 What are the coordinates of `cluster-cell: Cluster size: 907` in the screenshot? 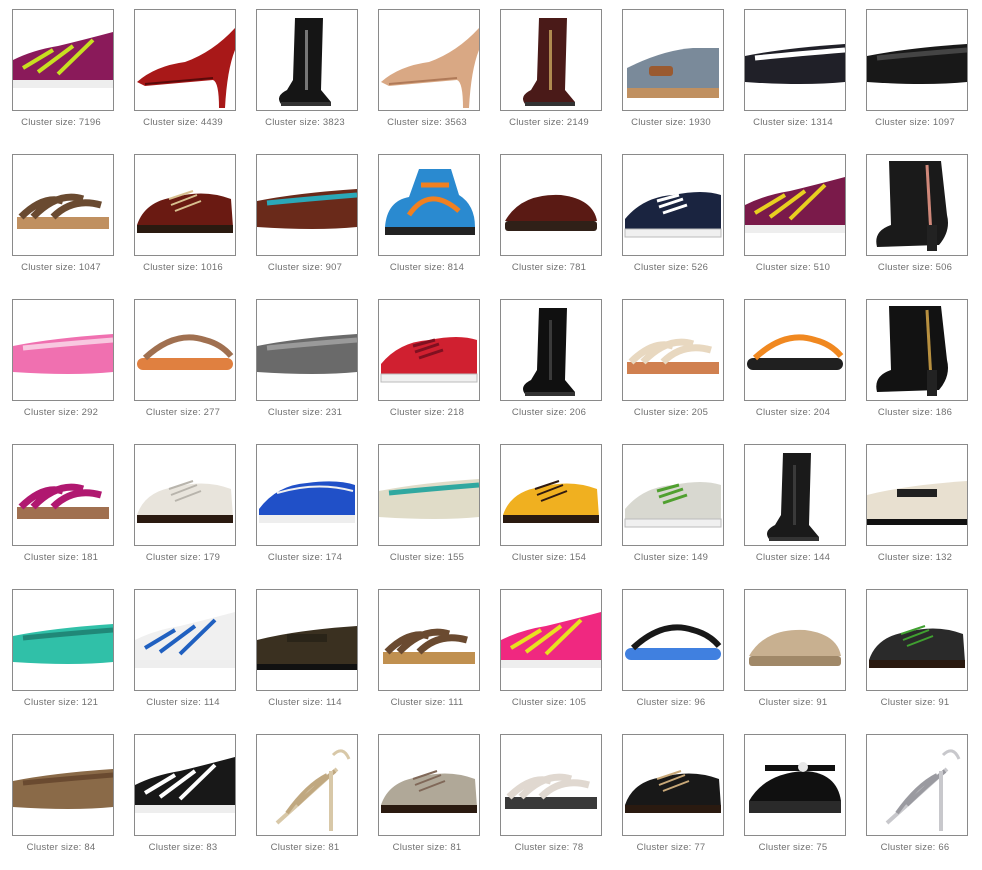 It's located at (305, 217).